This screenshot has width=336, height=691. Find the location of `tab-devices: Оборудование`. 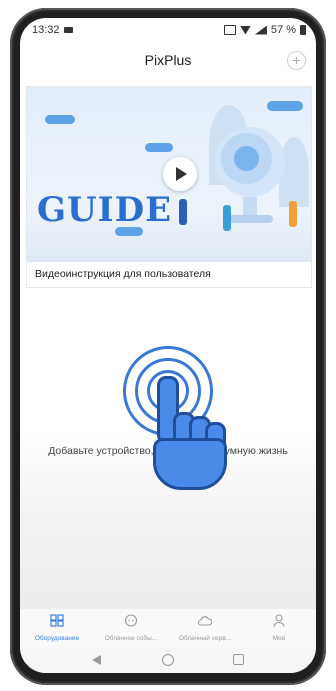

tab-devices: Оборудование is located at coordinates (57, 629).